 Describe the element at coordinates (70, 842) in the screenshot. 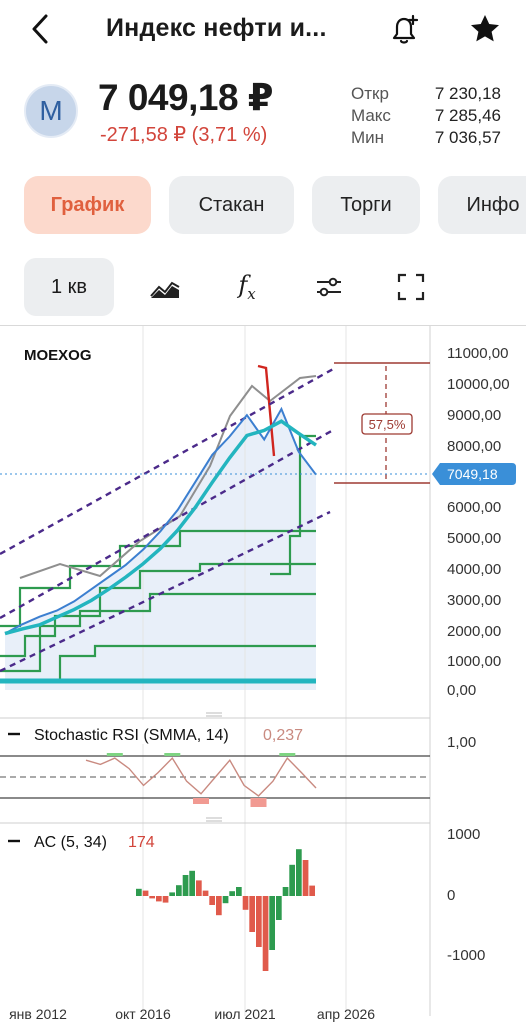

I see `ac-name: AC (5, 34)` at that location.